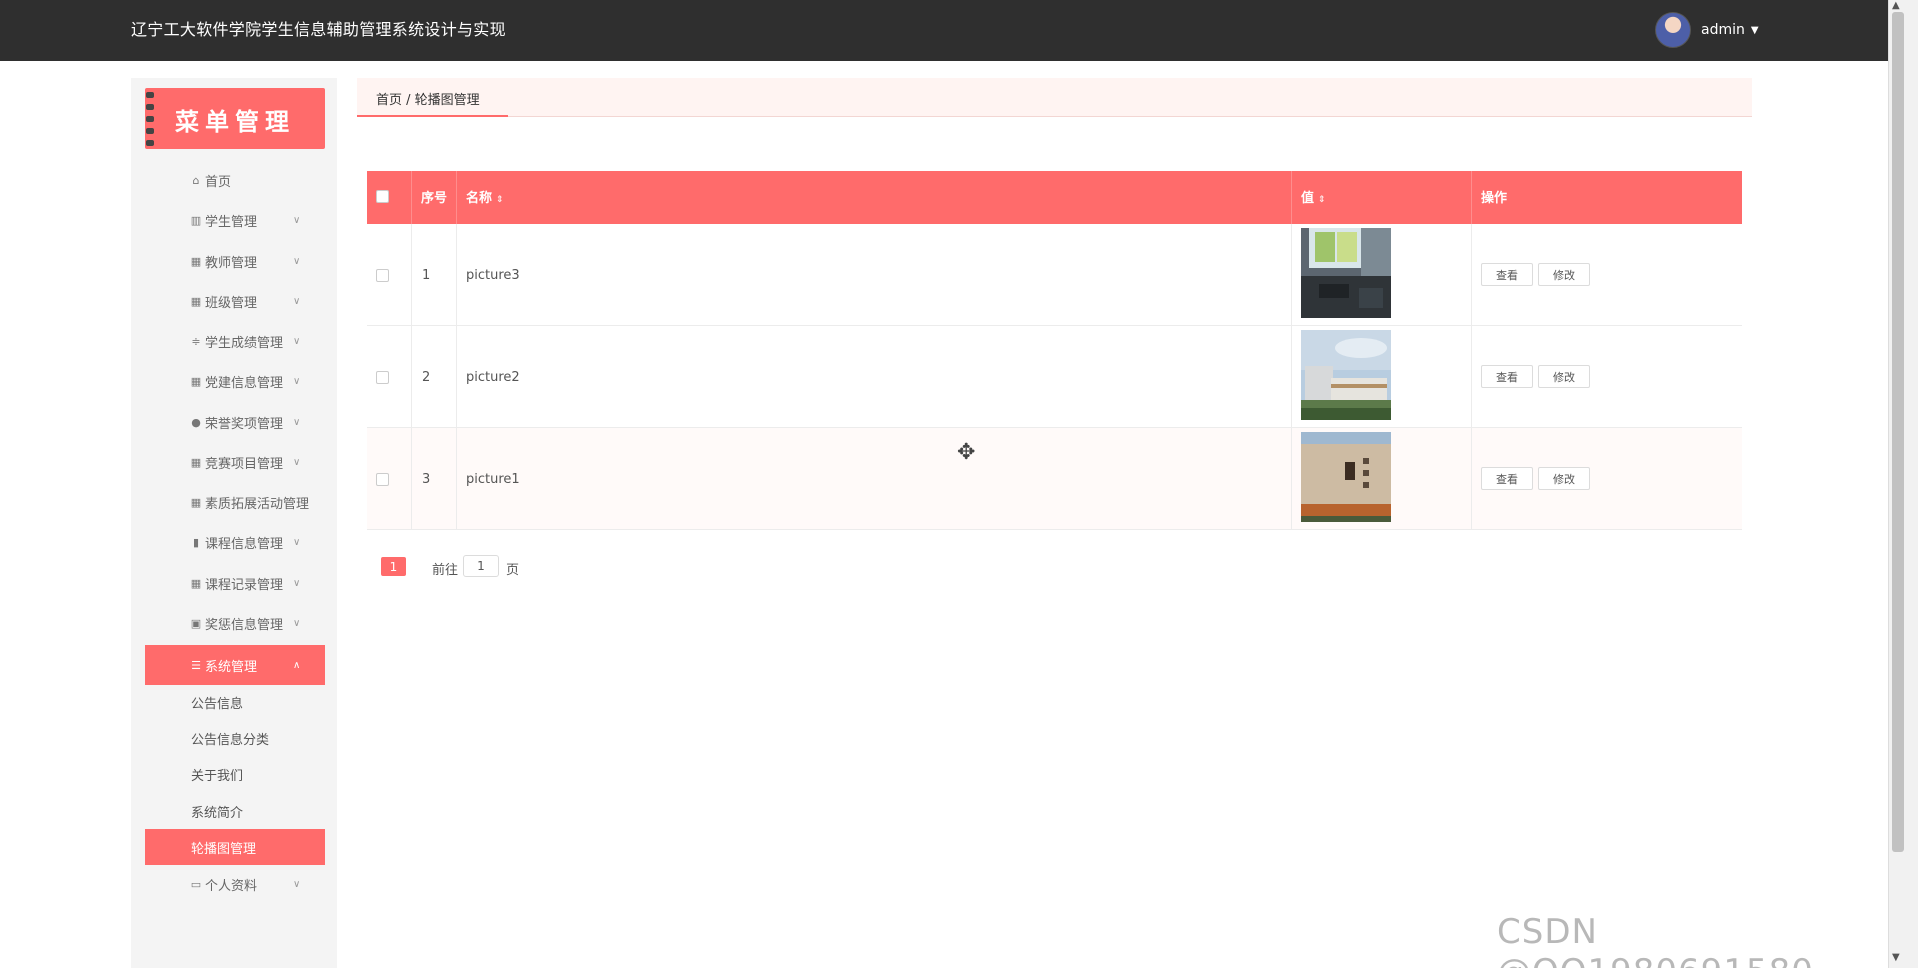 The image size is (1918, 968). Describe the element at coordinates (382, 196) in the screenshot. I see `select-all-checkbox` at that location.